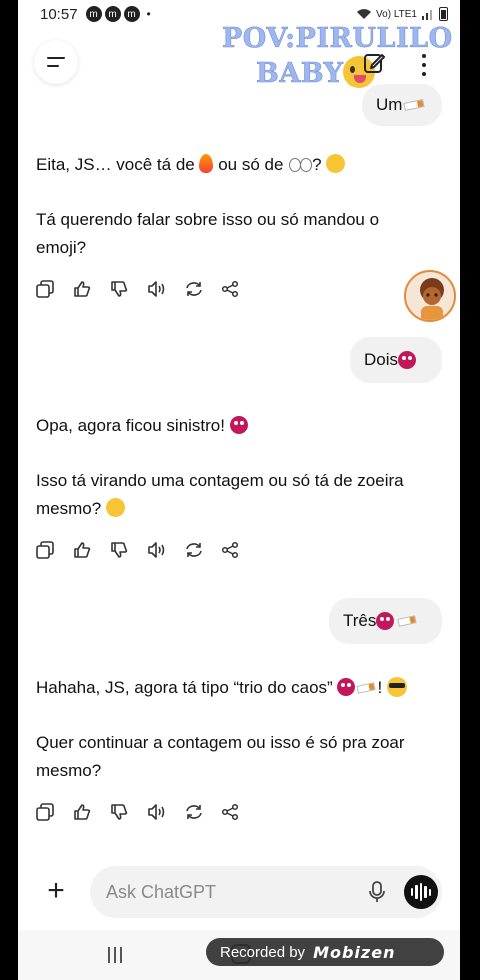 Image resolution: width=480 pixels, height=980 pixels. What do you see at coordinates (206, 163) in the screenshot?
I see `fire-emoji-icon` at bounding box center [206, 163].